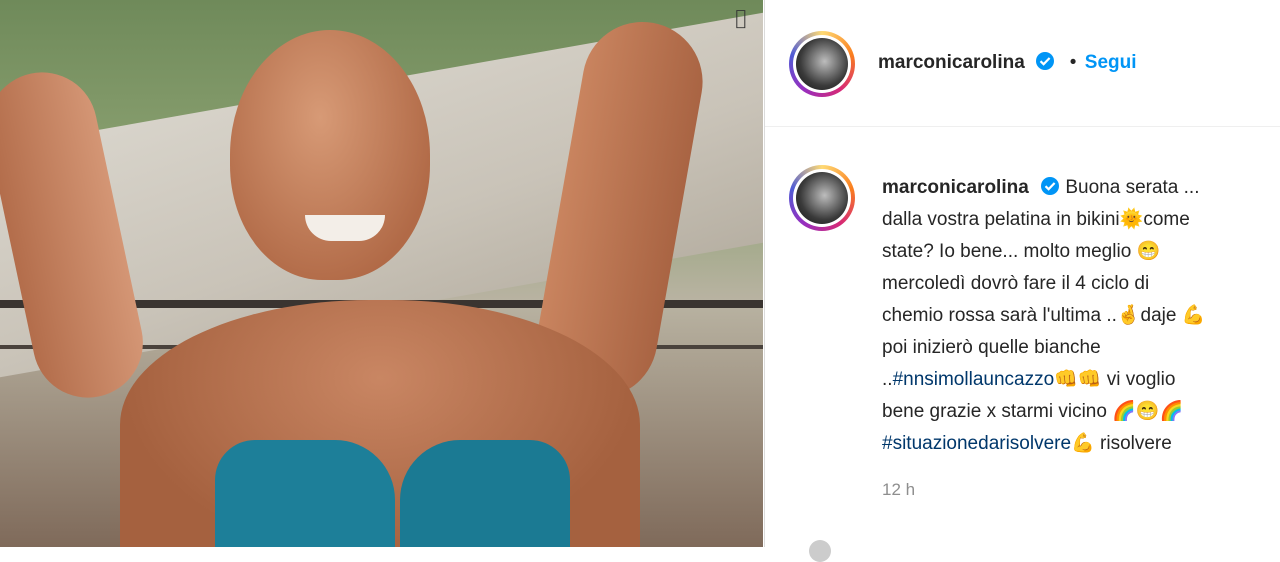 The height and width of the screenshot is (562, 1280). Describe the element at coordinates (991, 347) in the screenshot. I see `caption-text: poi inizierò quelle bianche` at that location.